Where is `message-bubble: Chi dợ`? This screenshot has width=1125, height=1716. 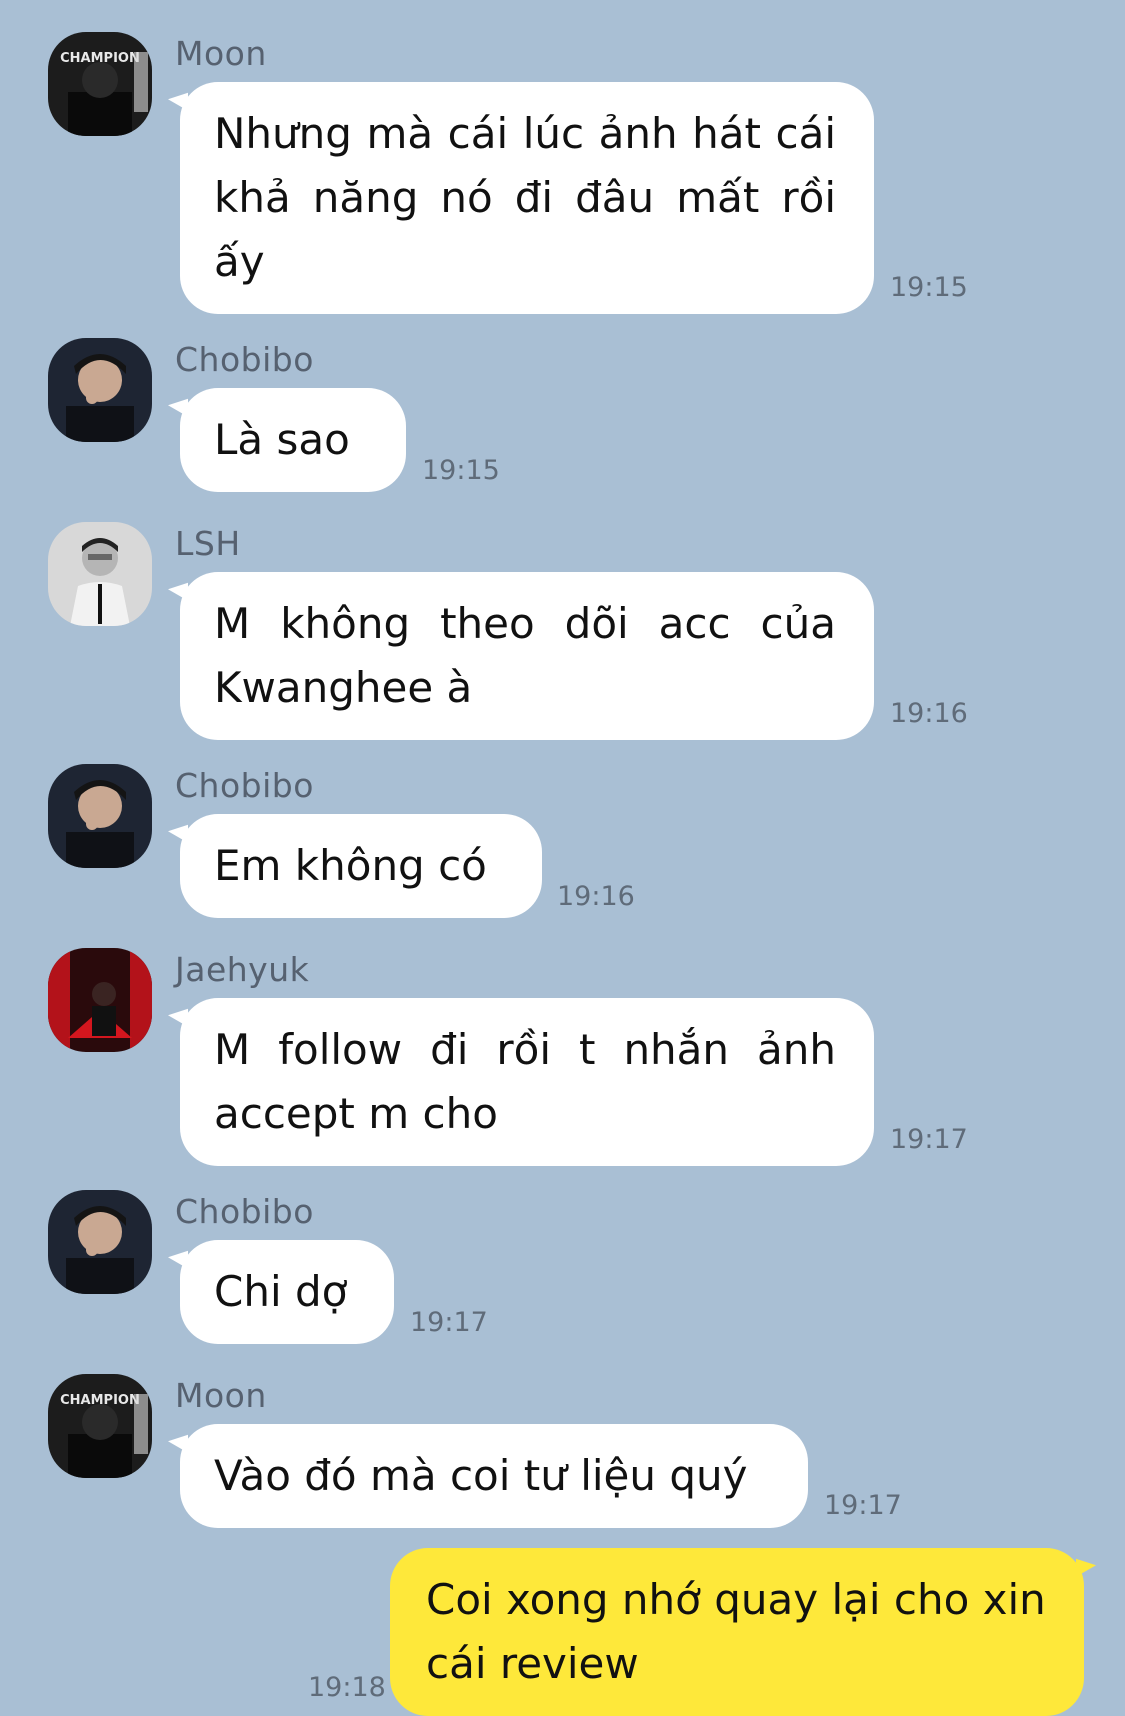
message-bubble: Chi dợ is located at coordinates (287, 1292).